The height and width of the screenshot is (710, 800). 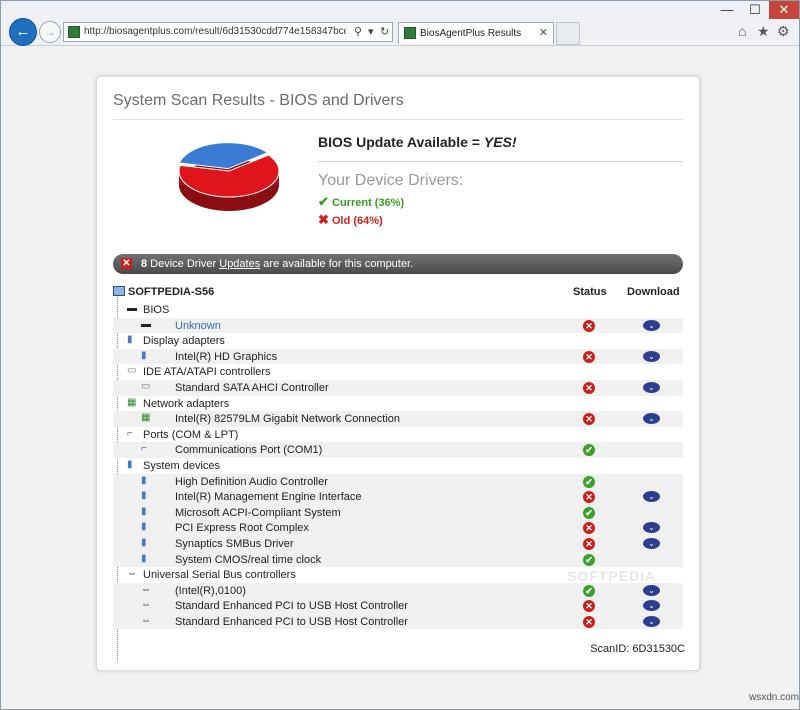 What do you see at coordinates (410, 33) in the screenshot?
I see `tab-favicon-icon` at bounding box center [410, 33].